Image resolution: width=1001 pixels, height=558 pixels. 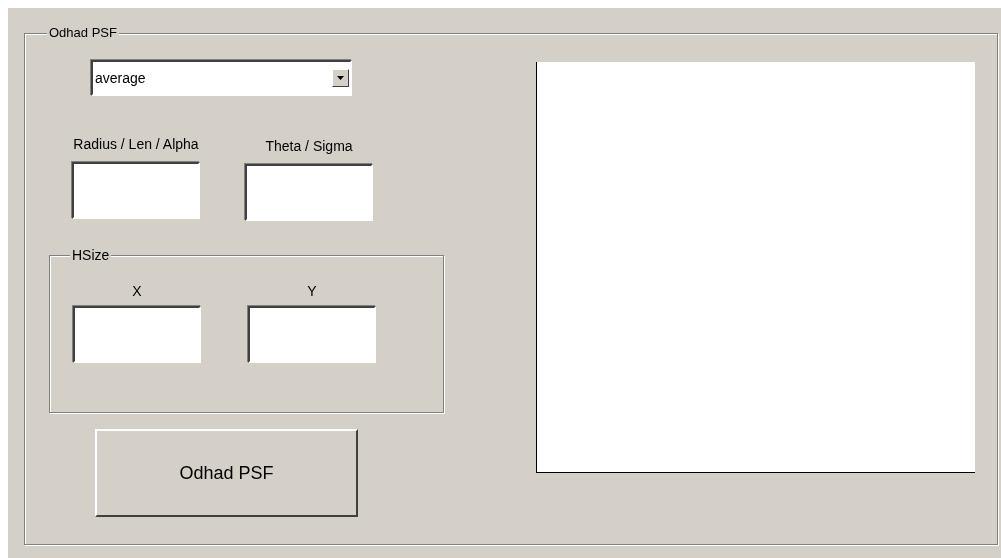 What do you see at coordinates (136, 144) in the screenshot?
I see `field-label: Radius / Len / Alpha` at bounding box center [136, 144].